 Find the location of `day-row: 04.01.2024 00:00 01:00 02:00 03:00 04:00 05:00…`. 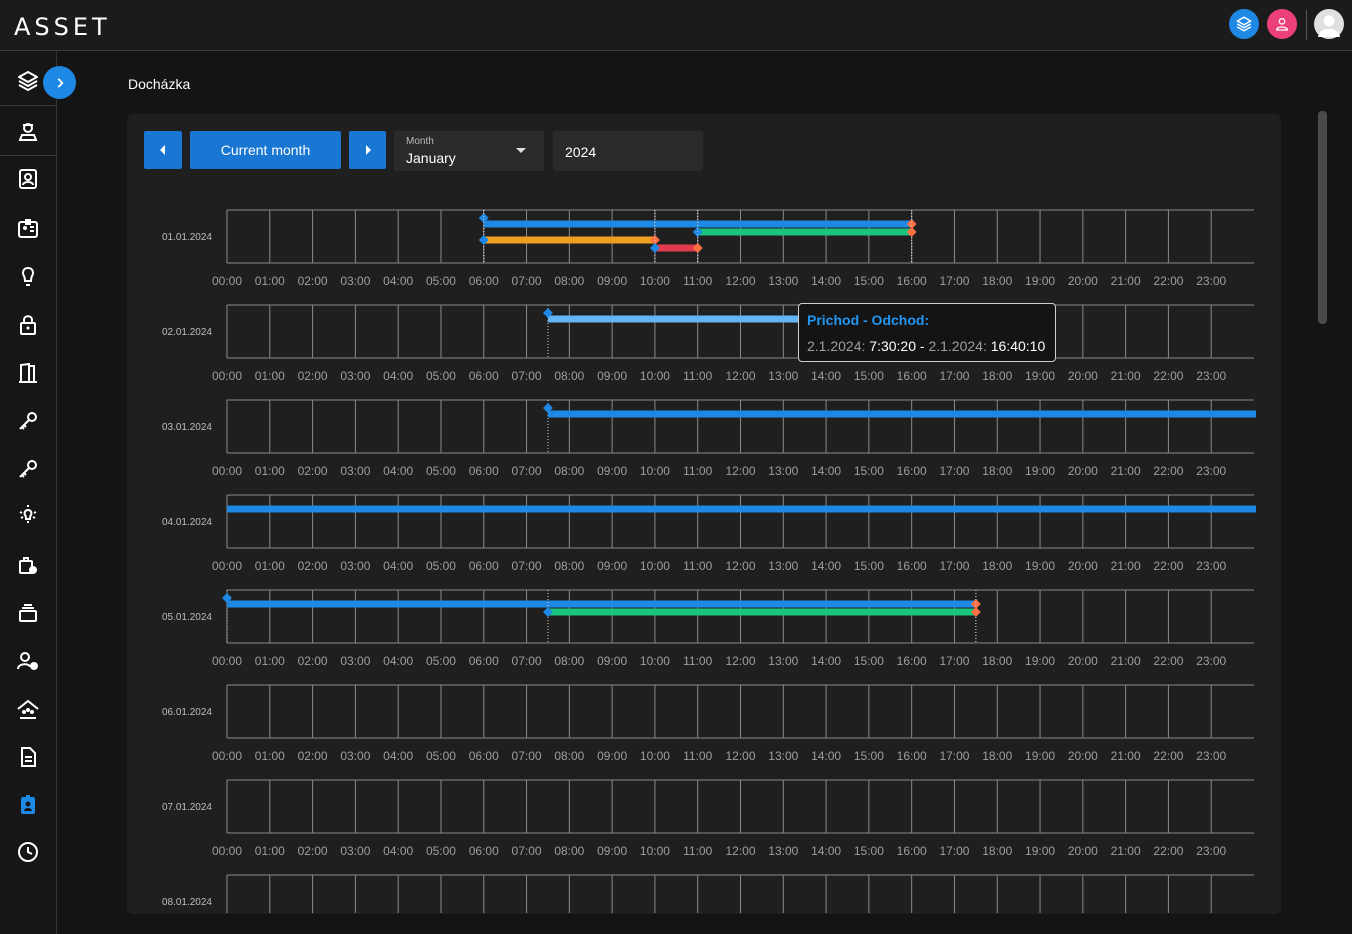

day-row: 04.01.2024 00:00 01:00 02:00 03:00 04:00 05:00… is located at coordinates (709, 533).